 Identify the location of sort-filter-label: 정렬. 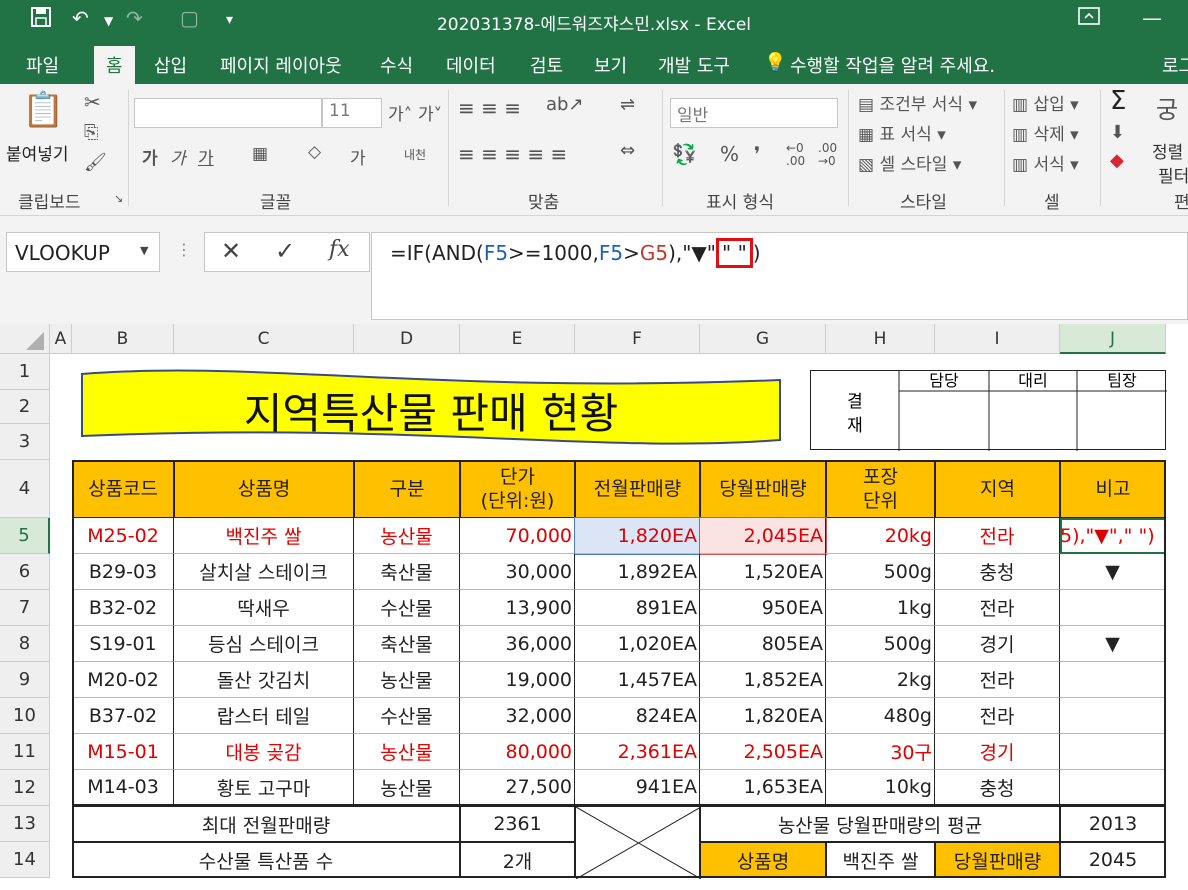
(1167, 150).